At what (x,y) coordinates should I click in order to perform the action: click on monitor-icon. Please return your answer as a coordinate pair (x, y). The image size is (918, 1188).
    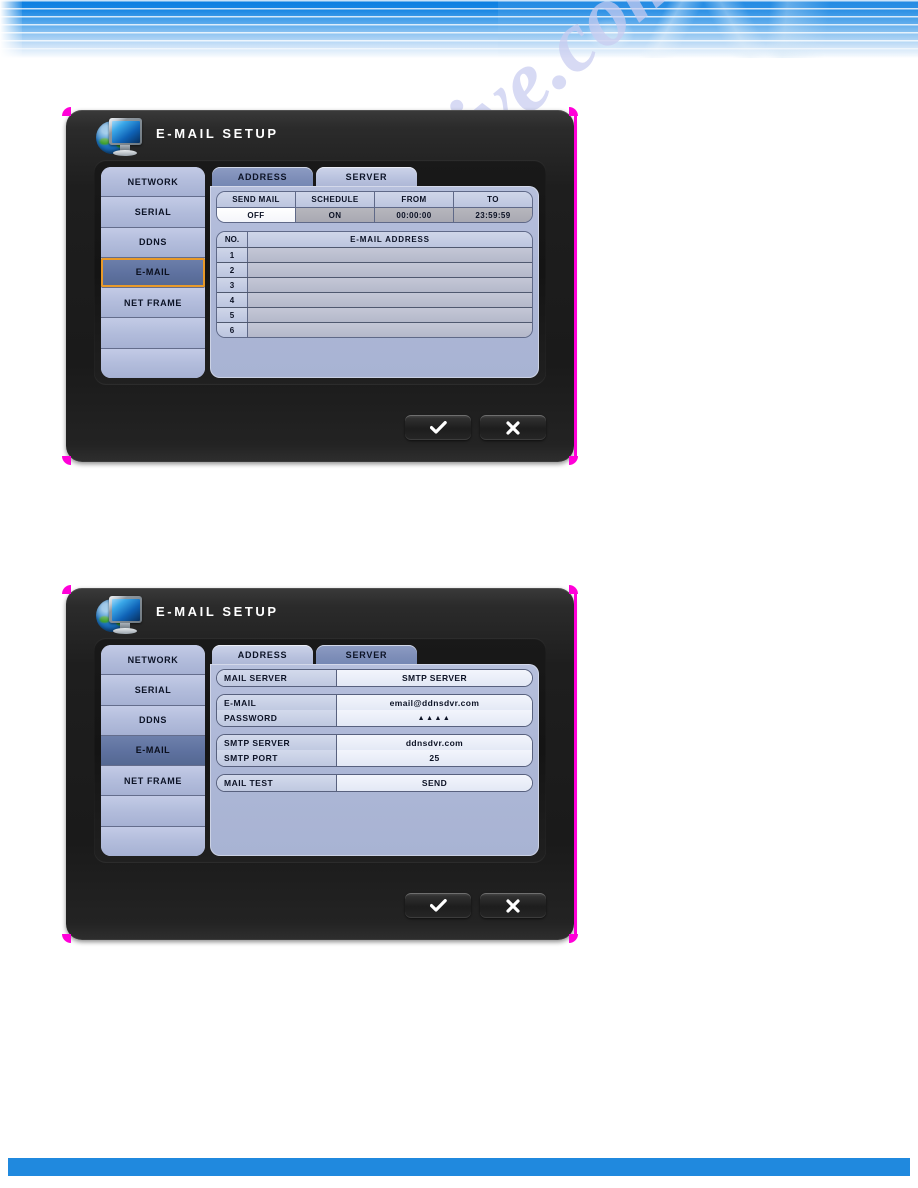
    Looking at the image, I should click on (125, 131).